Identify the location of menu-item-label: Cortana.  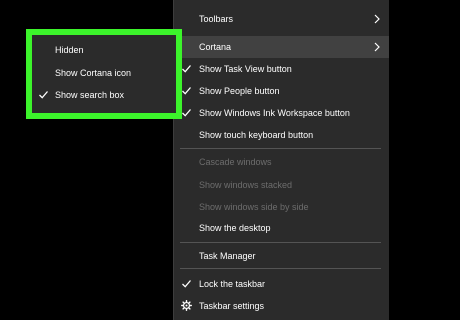
(215, 47).